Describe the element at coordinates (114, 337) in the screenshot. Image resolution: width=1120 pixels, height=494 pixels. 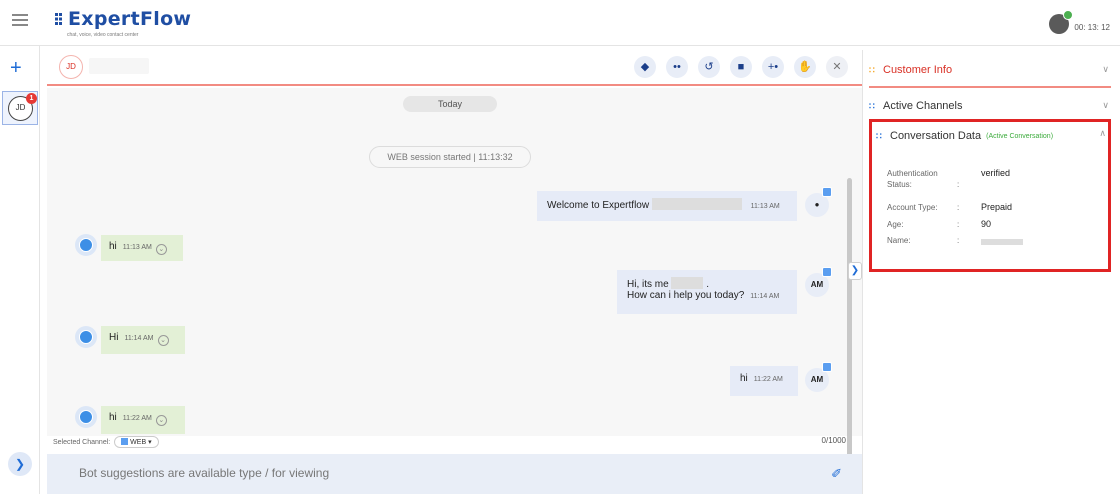
I see `message-text: Hi` at that location.